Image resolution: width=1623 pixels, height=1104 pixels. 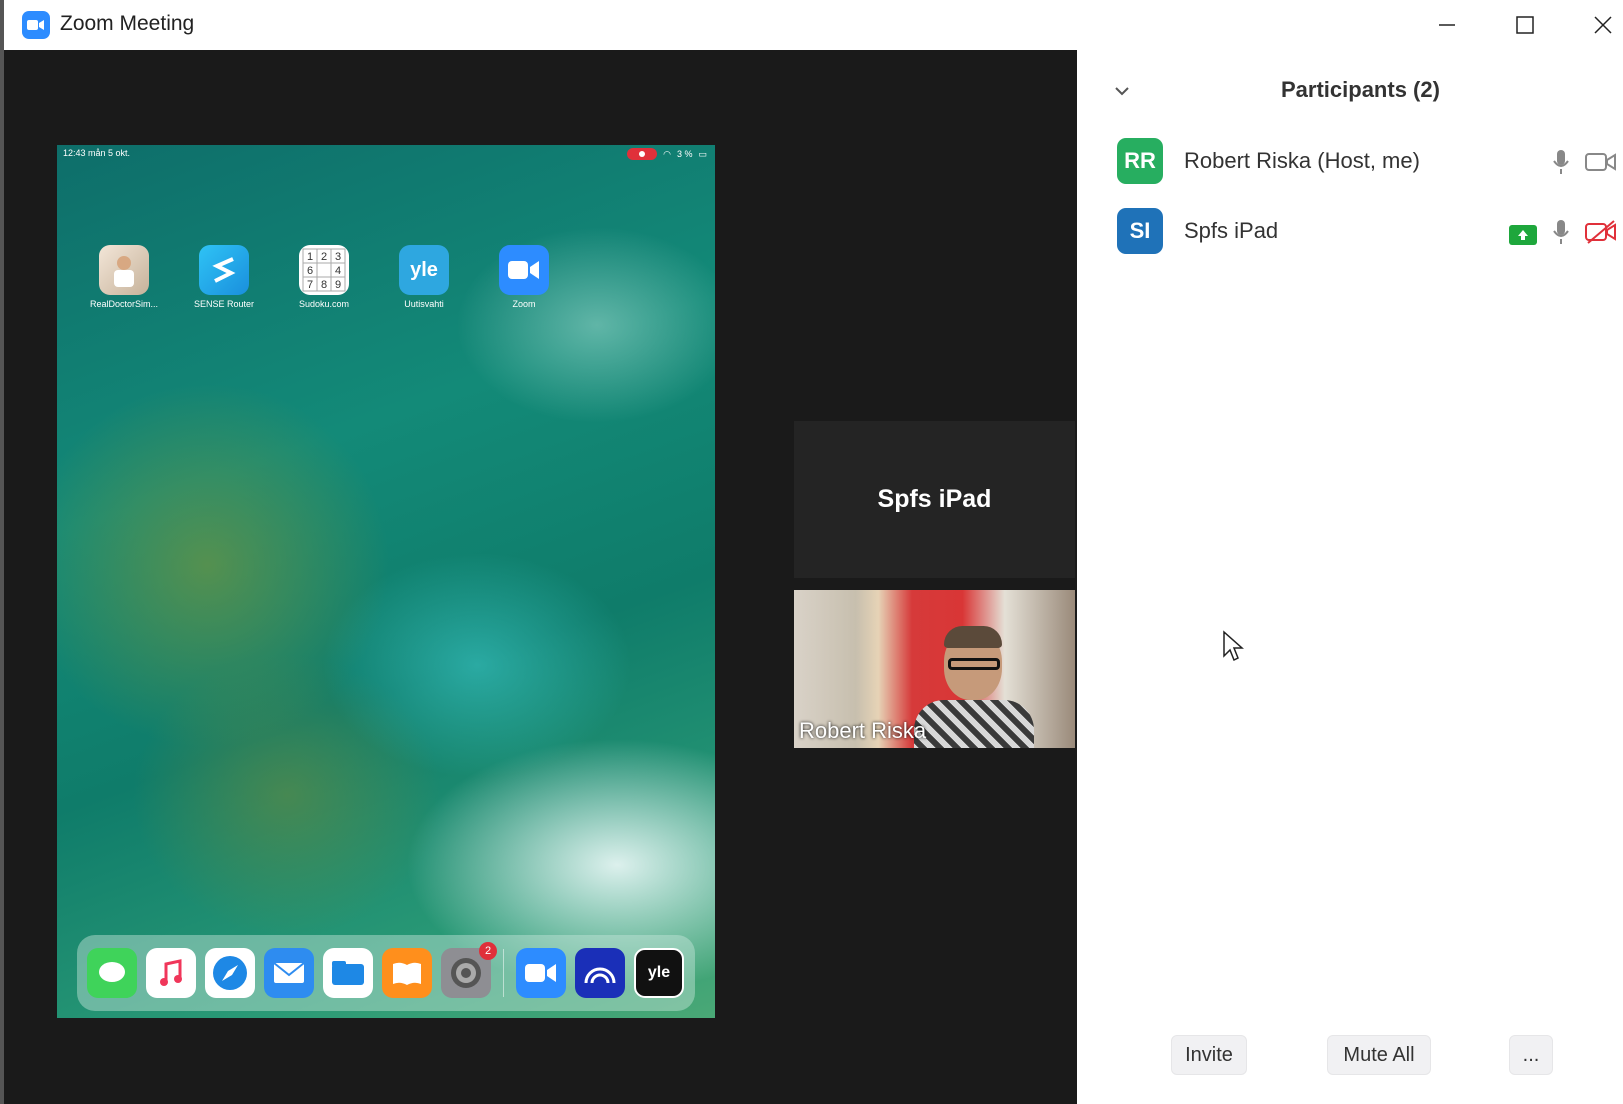 I want to click on svg-text: 6, so click(x=310, y=271).